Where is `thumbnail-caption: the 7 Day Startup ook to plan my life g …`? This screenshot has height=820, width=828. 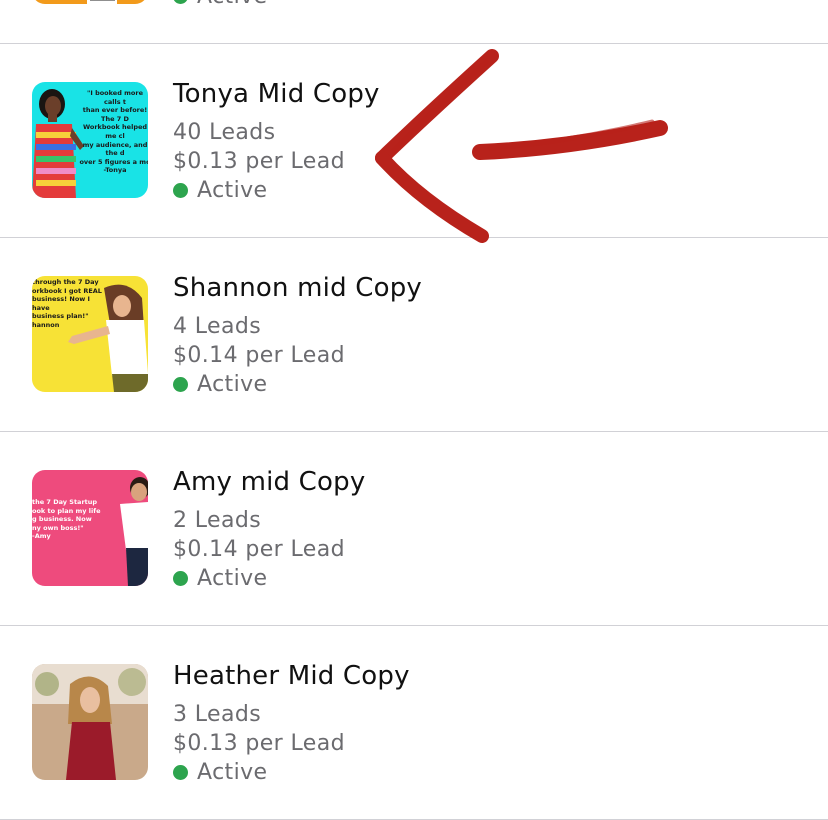
thumbnail-caption: the 7 Day Startup ook to plan my life g … is located at coordinates (66, 519).